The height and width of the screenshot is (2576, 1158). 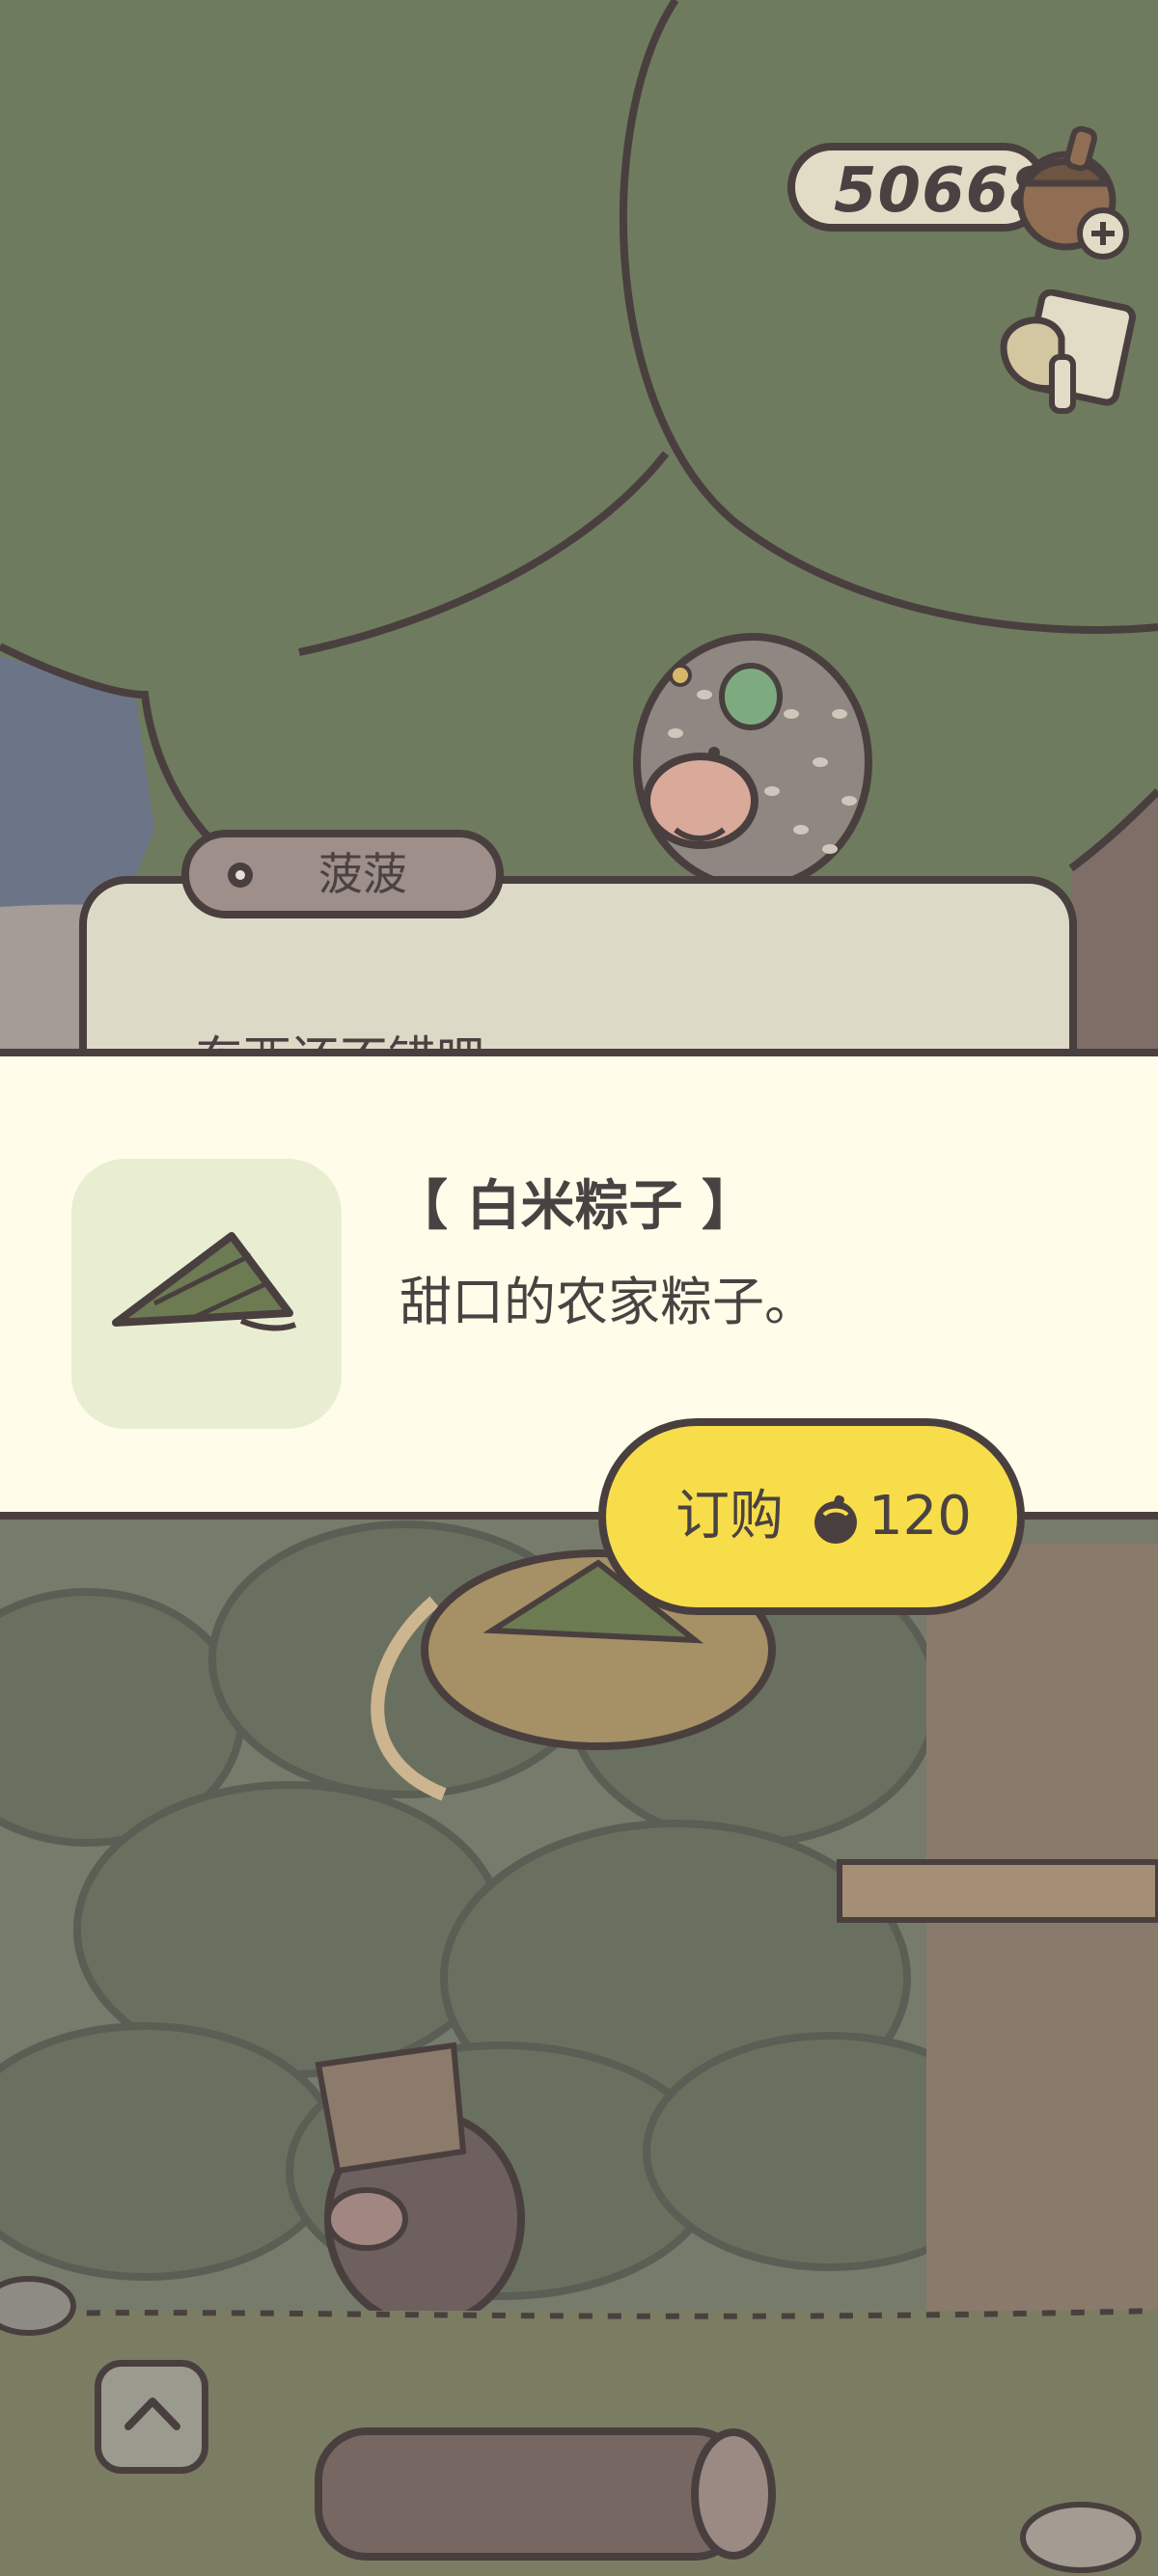 What do you see at coordinates (608, 1302) in the screenshot?
I see `item-description: 甜口的农家粽子。` at bounding box center [608, 1302].